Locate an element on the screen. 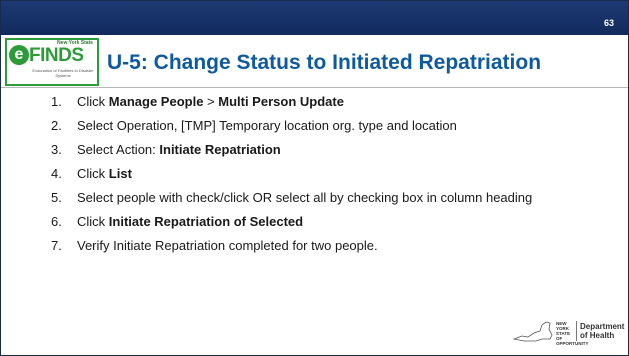  page-number: 63 is located at coordinates (608, 23).